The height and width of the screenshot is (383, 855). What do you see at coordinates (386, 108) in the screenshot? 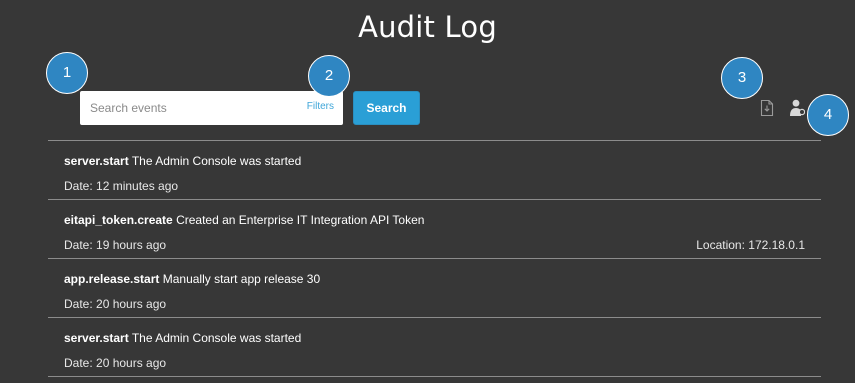
I see `search-button: Search` at bounding box center [386, 108].